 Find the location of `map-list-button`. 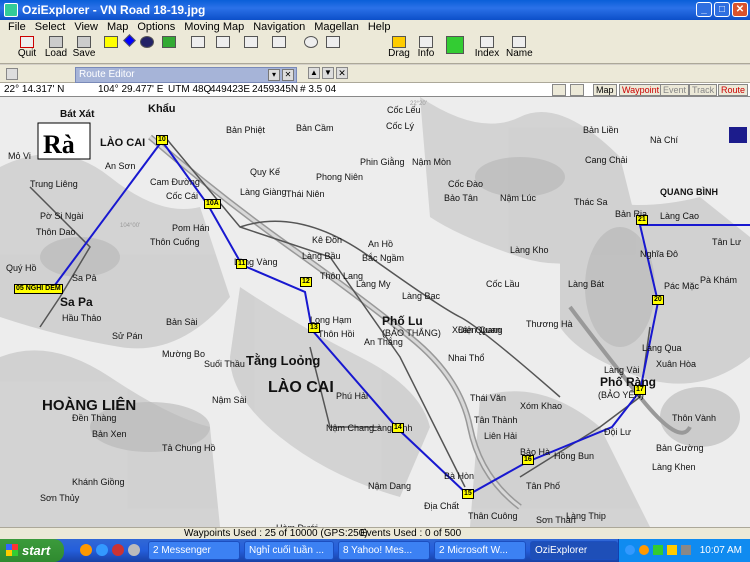

map-list-button is located at coordinates (333, 49).